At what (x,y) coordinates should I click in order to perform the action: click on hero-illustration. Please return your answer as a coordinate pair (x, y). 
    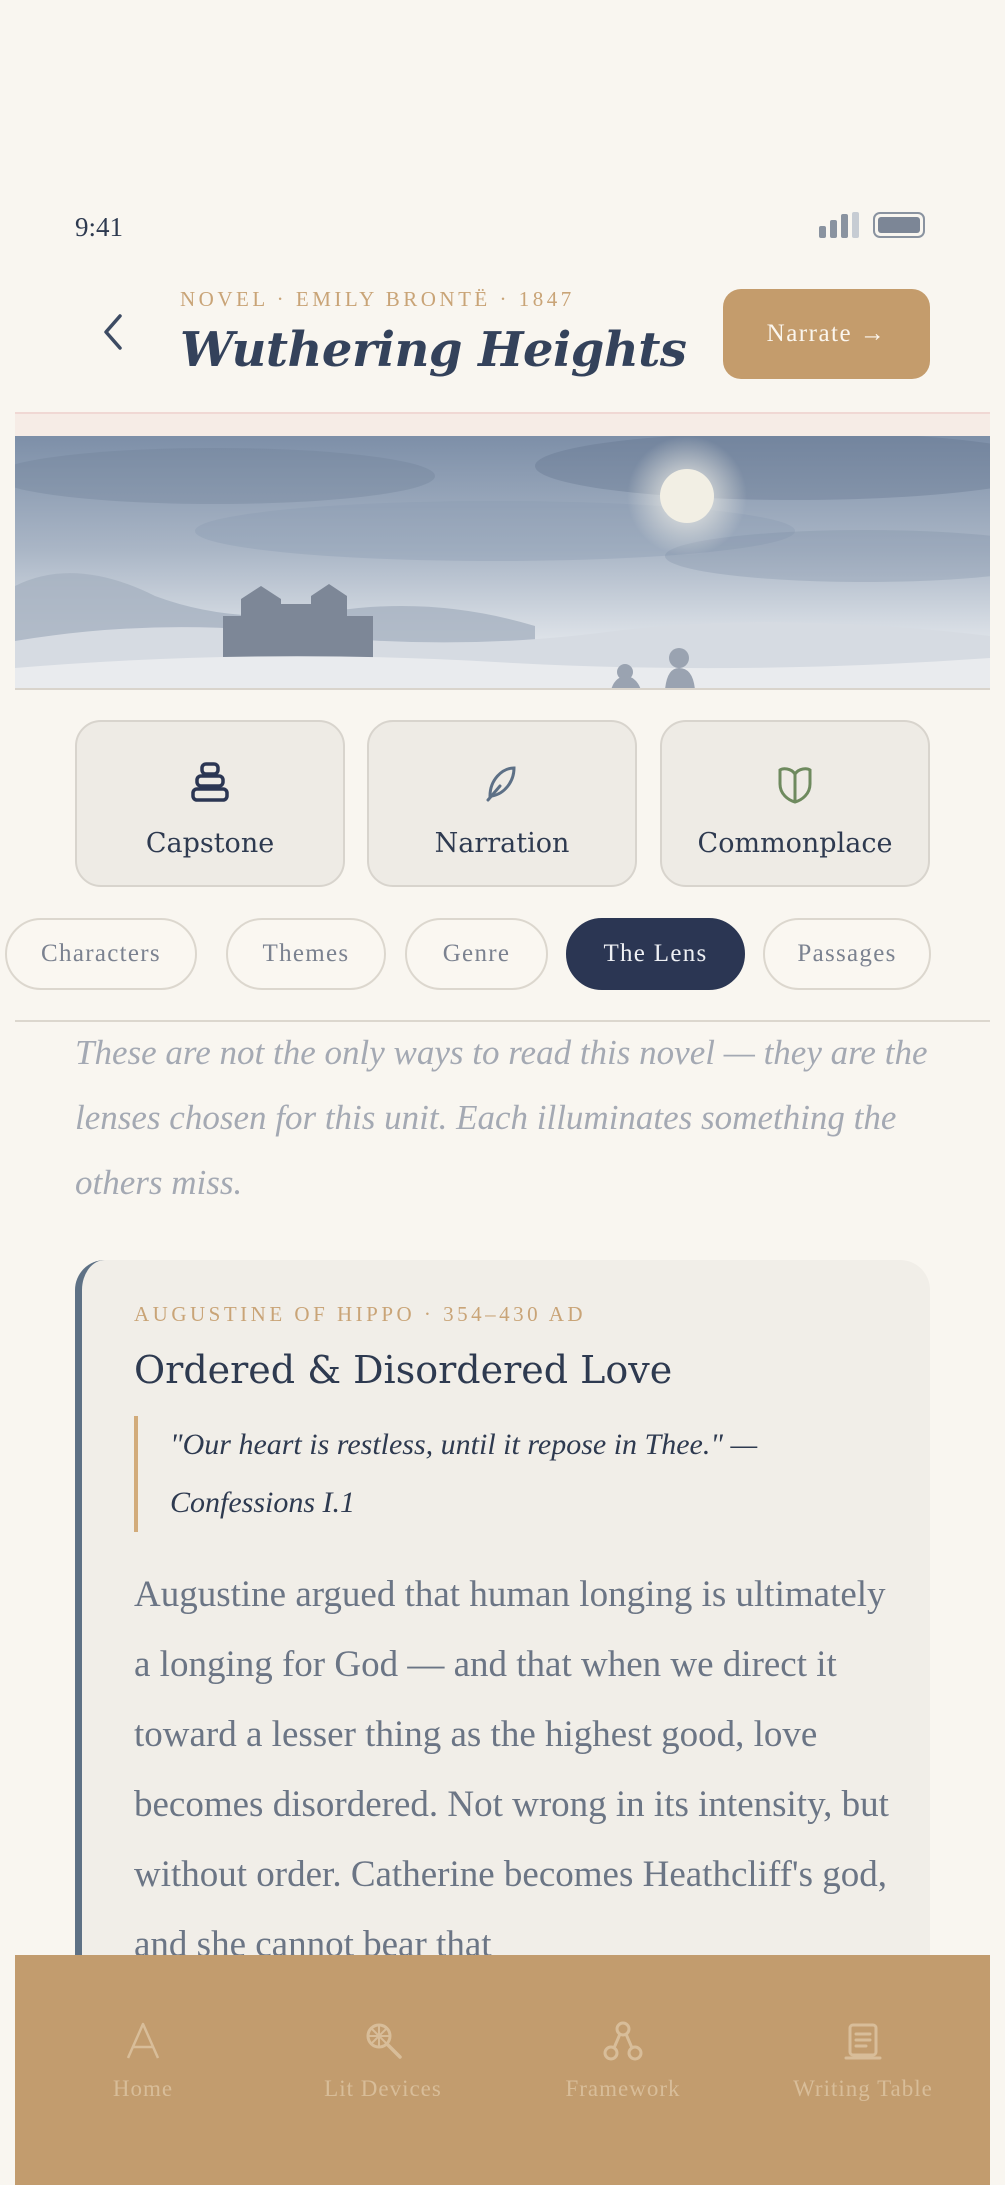
    Looking at the image, I should click on (502, 563).